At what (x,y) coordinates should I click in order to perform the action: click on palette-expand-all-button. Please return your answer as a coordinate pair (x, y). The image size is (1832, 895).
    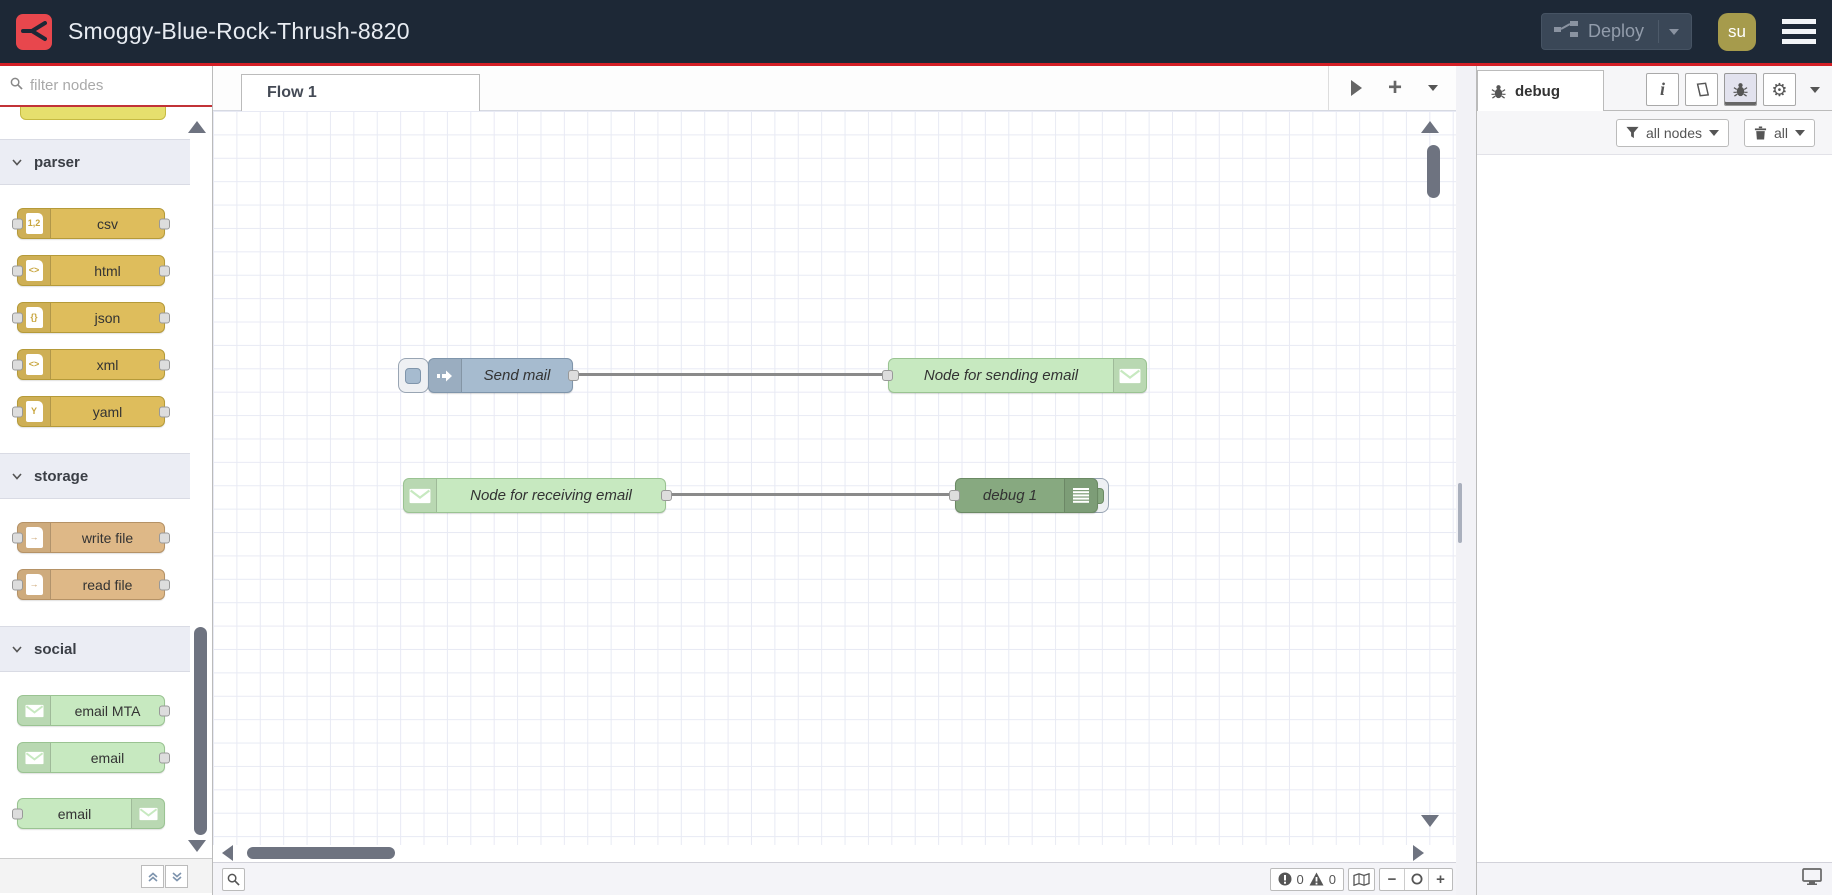
    Looking at the image, I should click on (176, 876).